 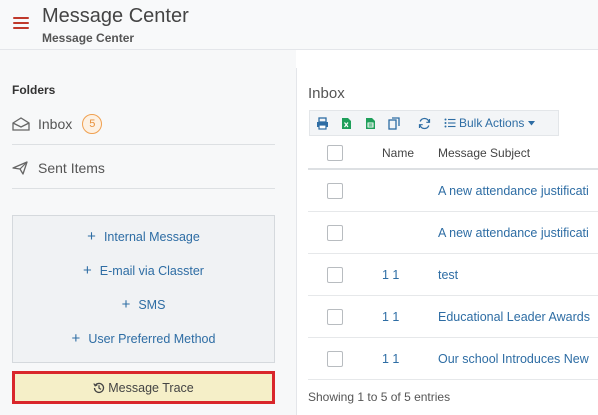 I want to click on table-info-text: Showing 1 to 5 of 5 entries, so click(x=379, y=397).